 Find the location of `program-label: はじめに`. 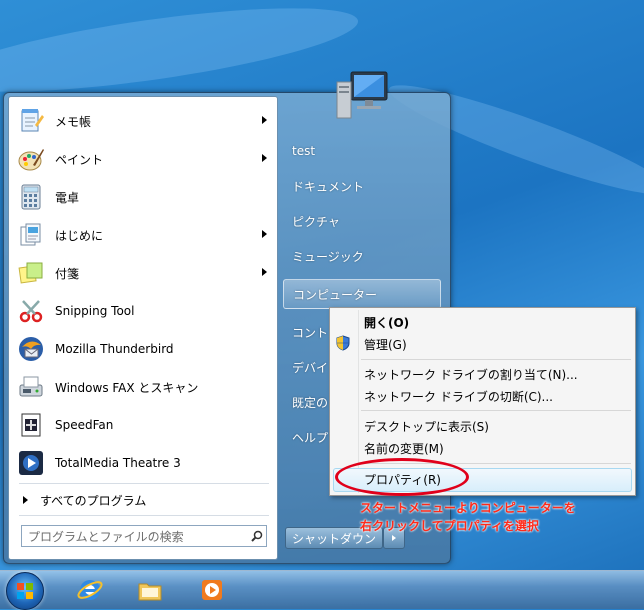

program-label: はじめに is located at coordinates (79, 235).